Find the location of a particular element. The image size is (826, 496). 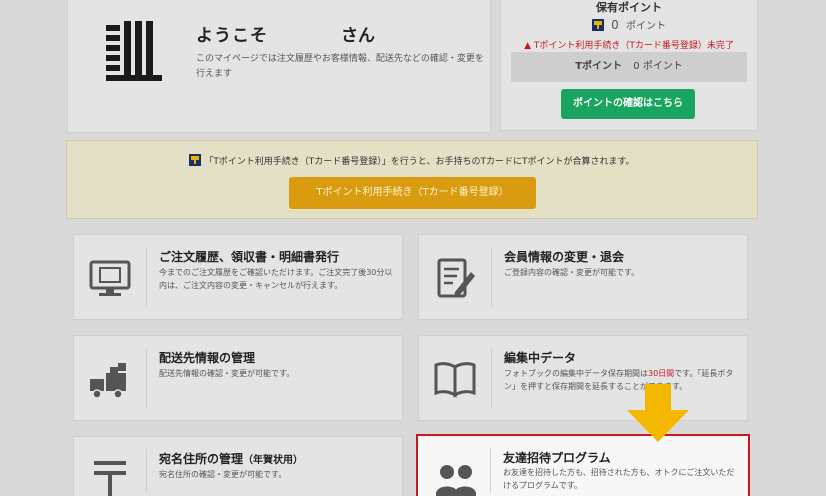

users-icon is located at coordinates (456, 480).